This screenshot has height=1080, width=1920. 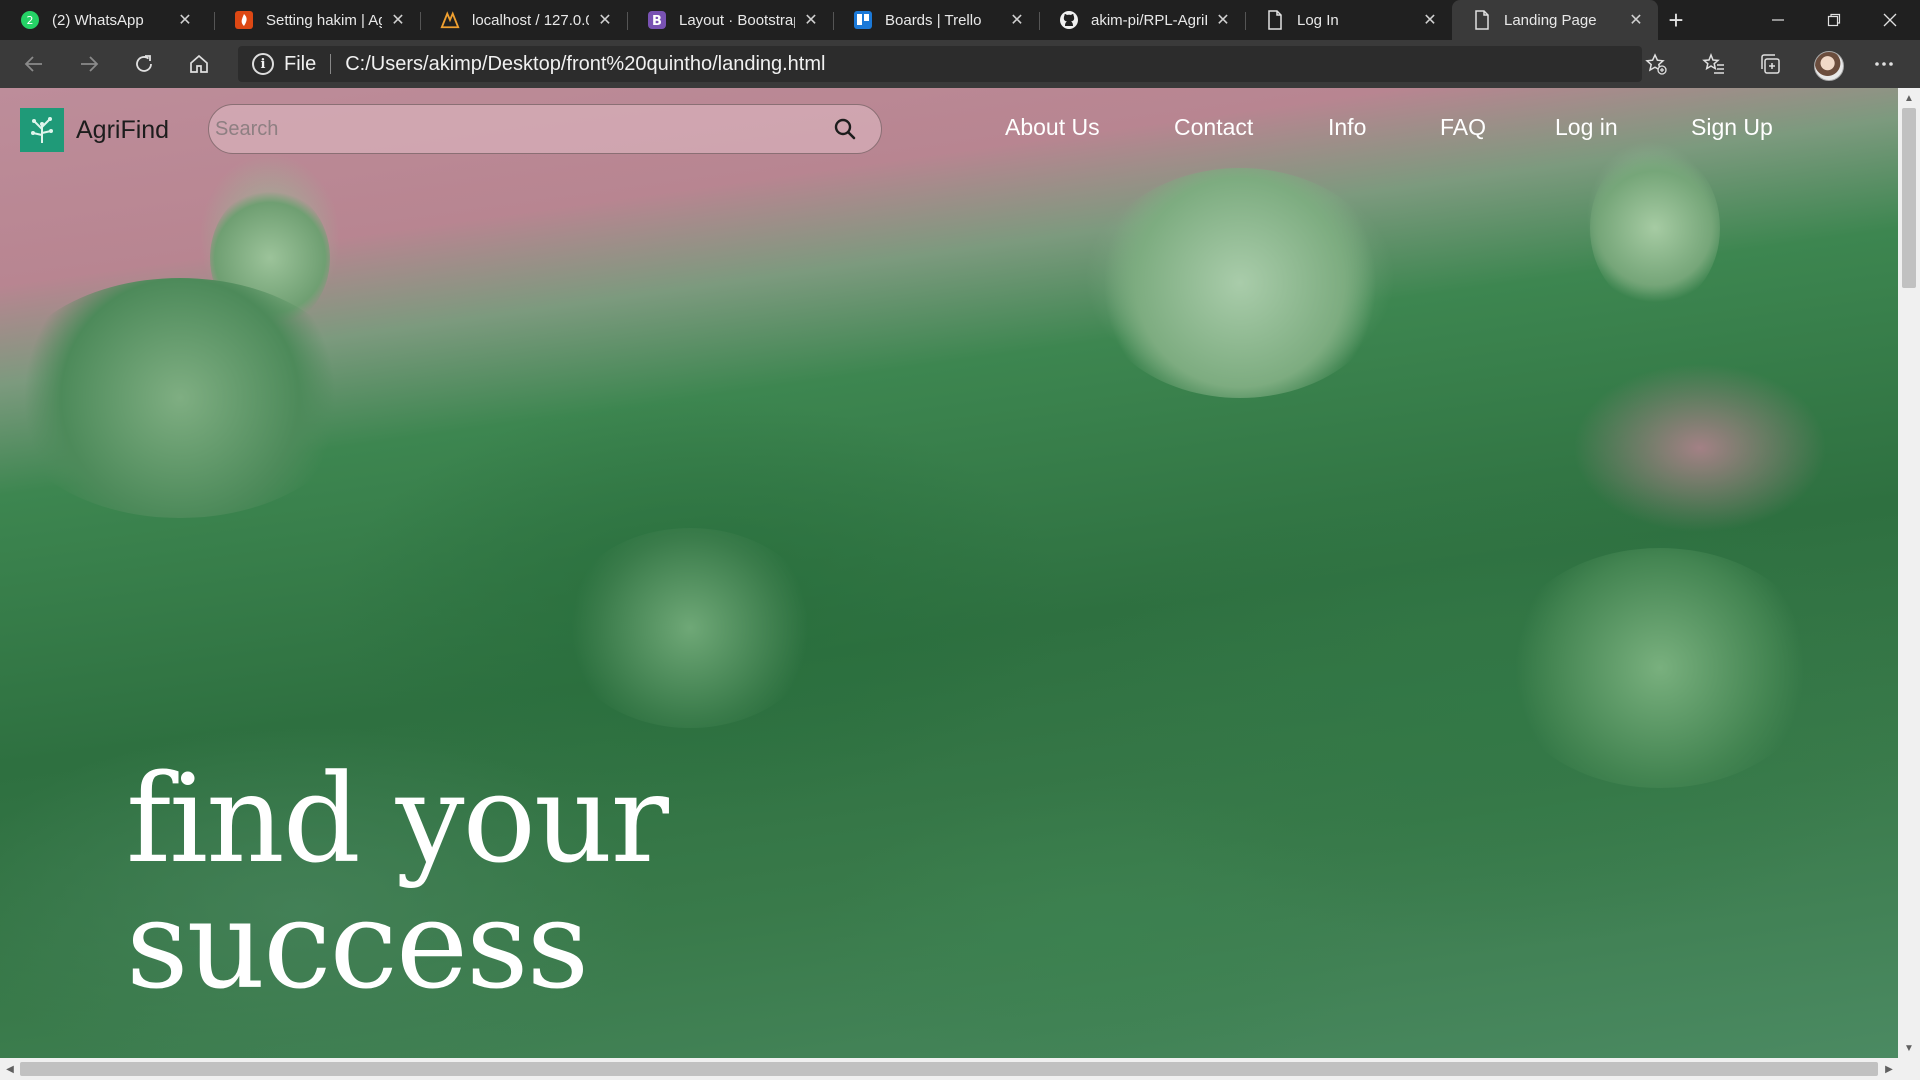 I want to click on refresh-button, so click(x=144, y=64).